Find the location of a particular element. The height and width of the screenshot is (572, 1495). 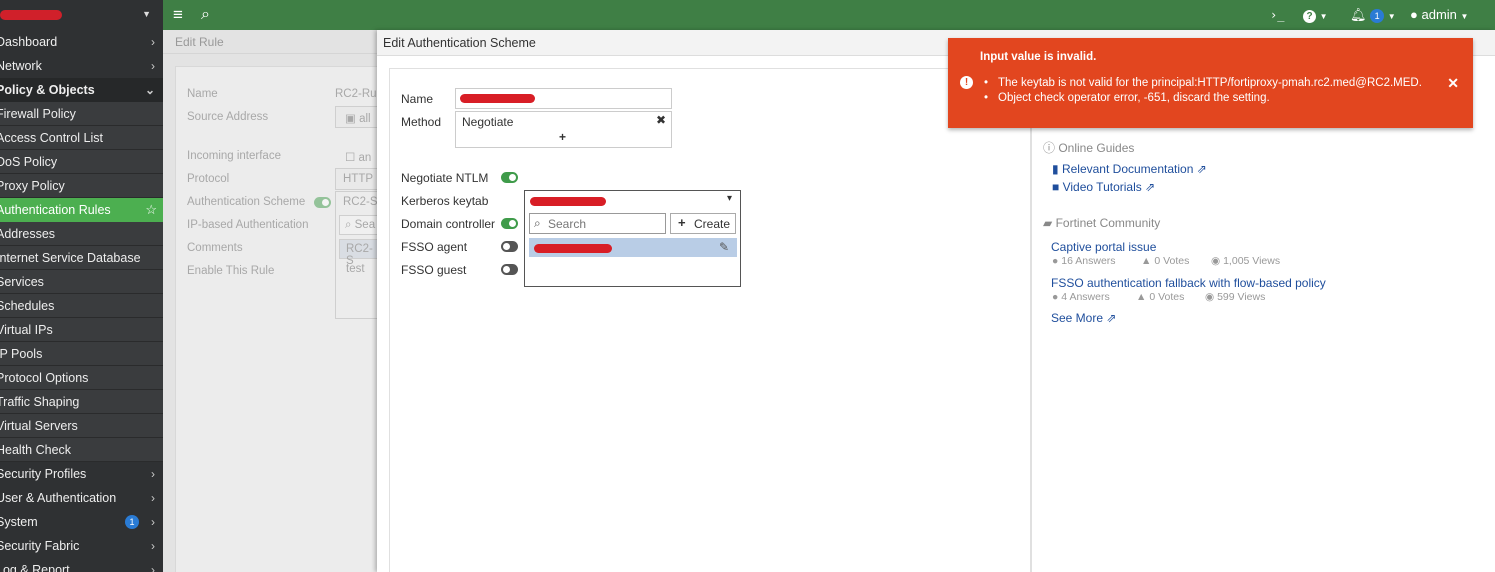

method-chip-negotiate: Negotiate is located at coordinates (488, 122).